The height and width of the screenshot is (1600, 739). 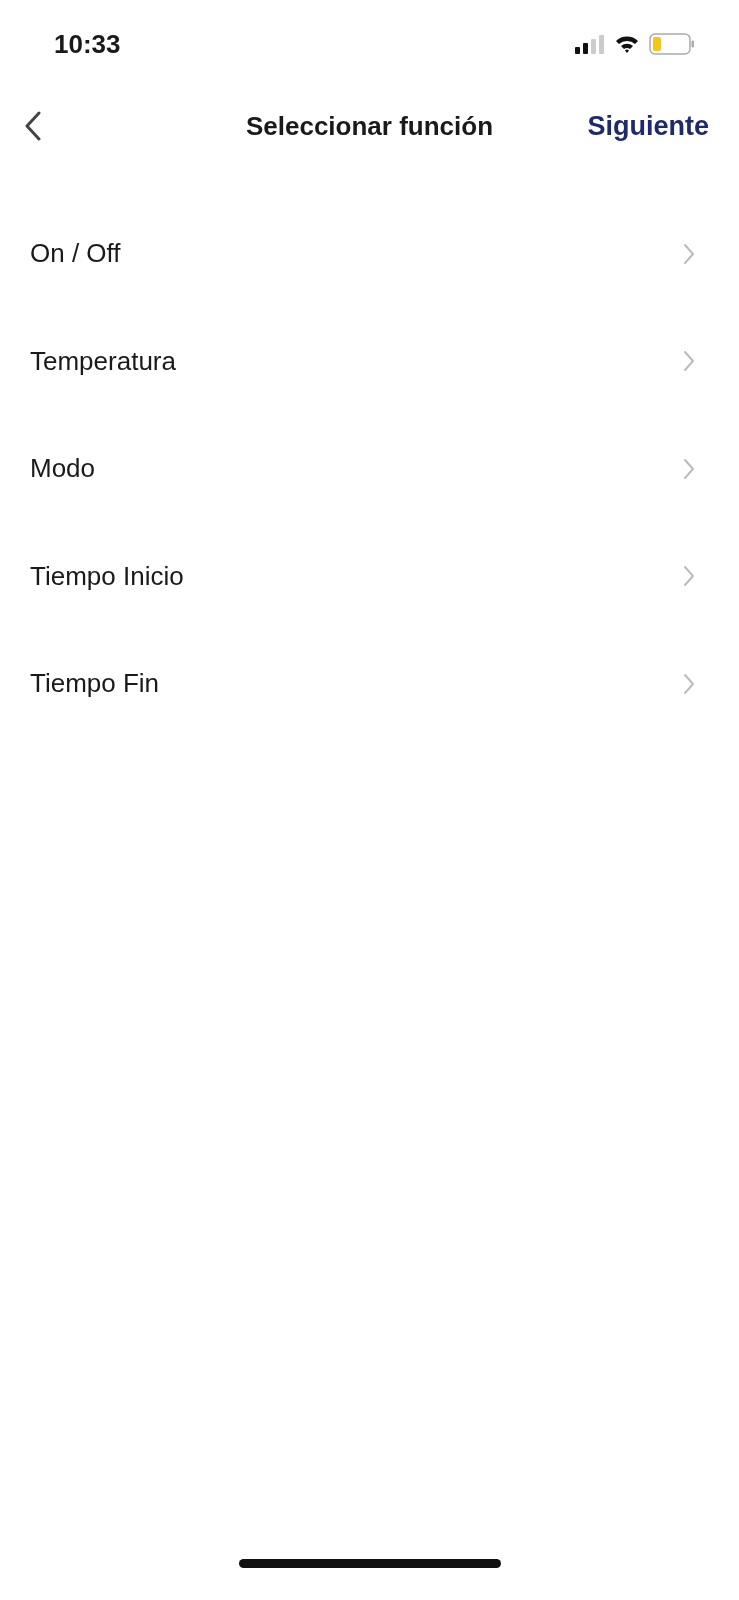 I want to click on signal-icon, so click(x=590, y=44).